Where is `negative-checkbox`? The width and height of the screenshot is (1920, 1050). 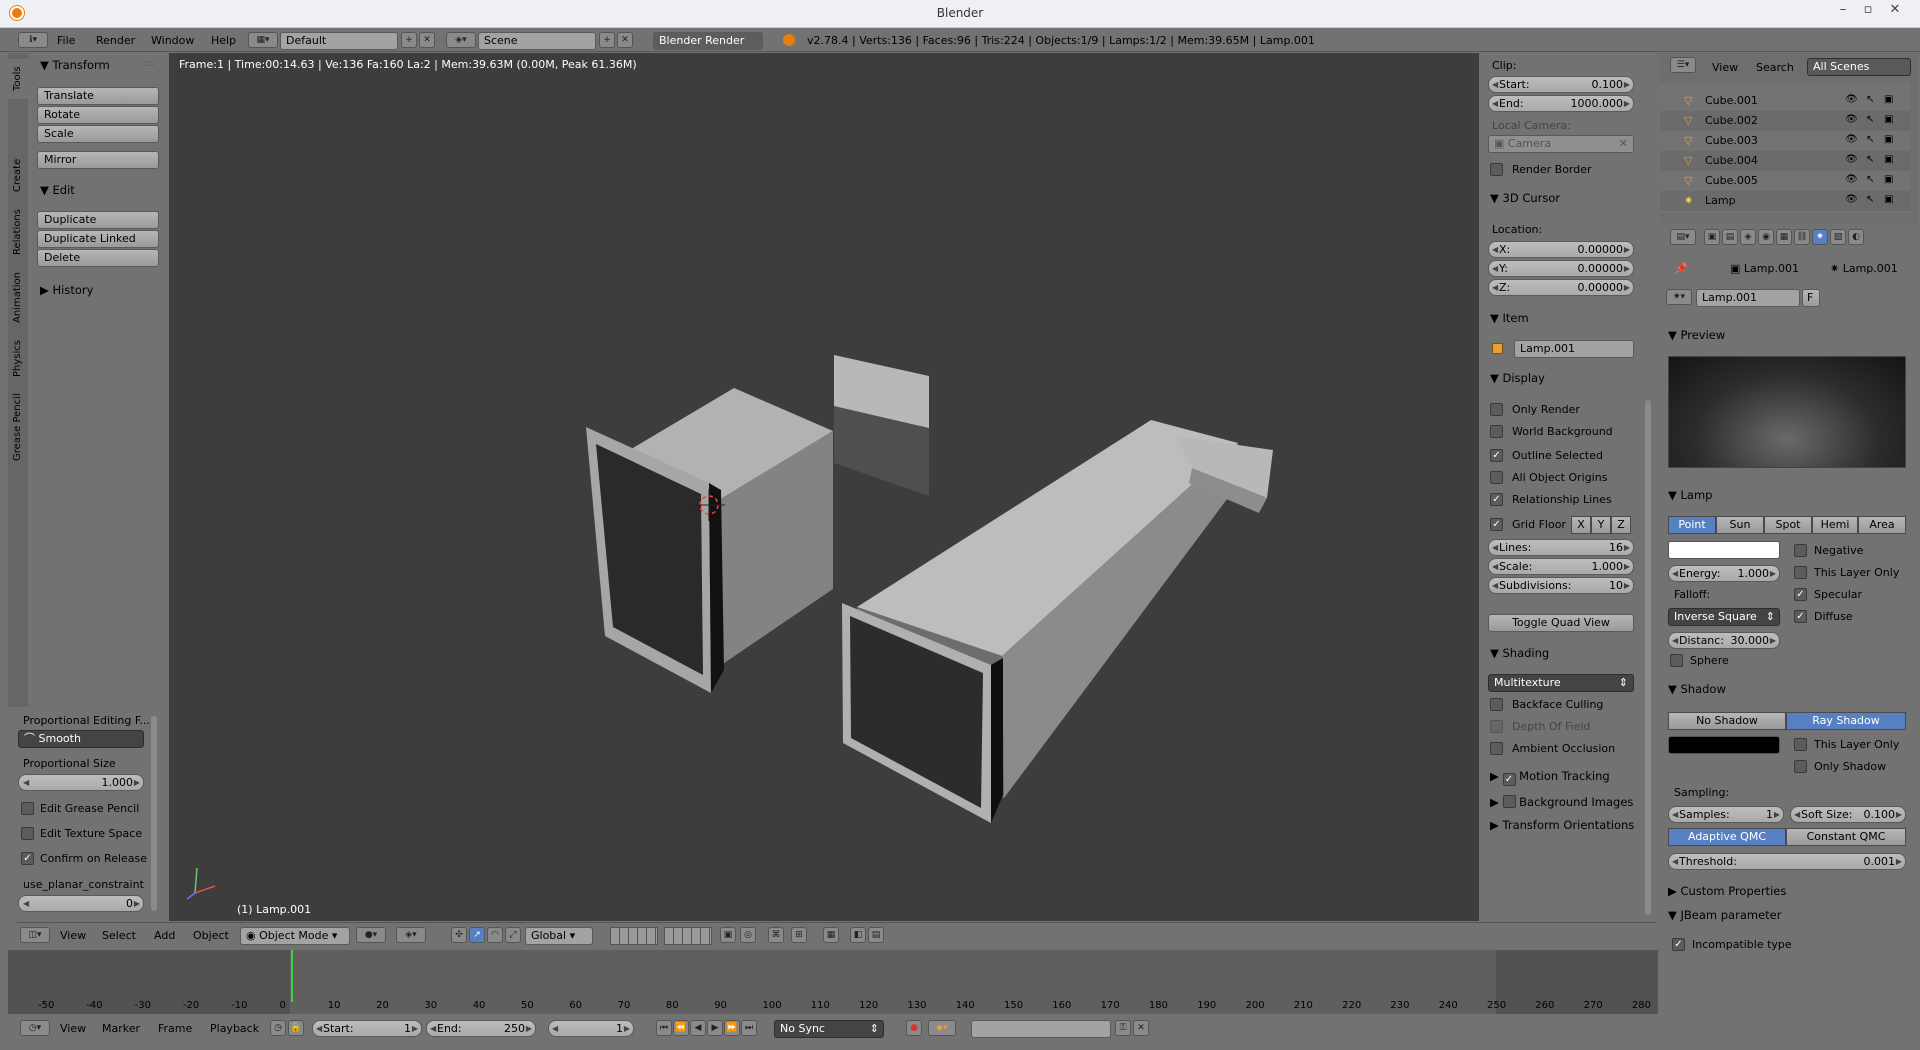
negative-checkbox is located at coordinates (1800, 550).